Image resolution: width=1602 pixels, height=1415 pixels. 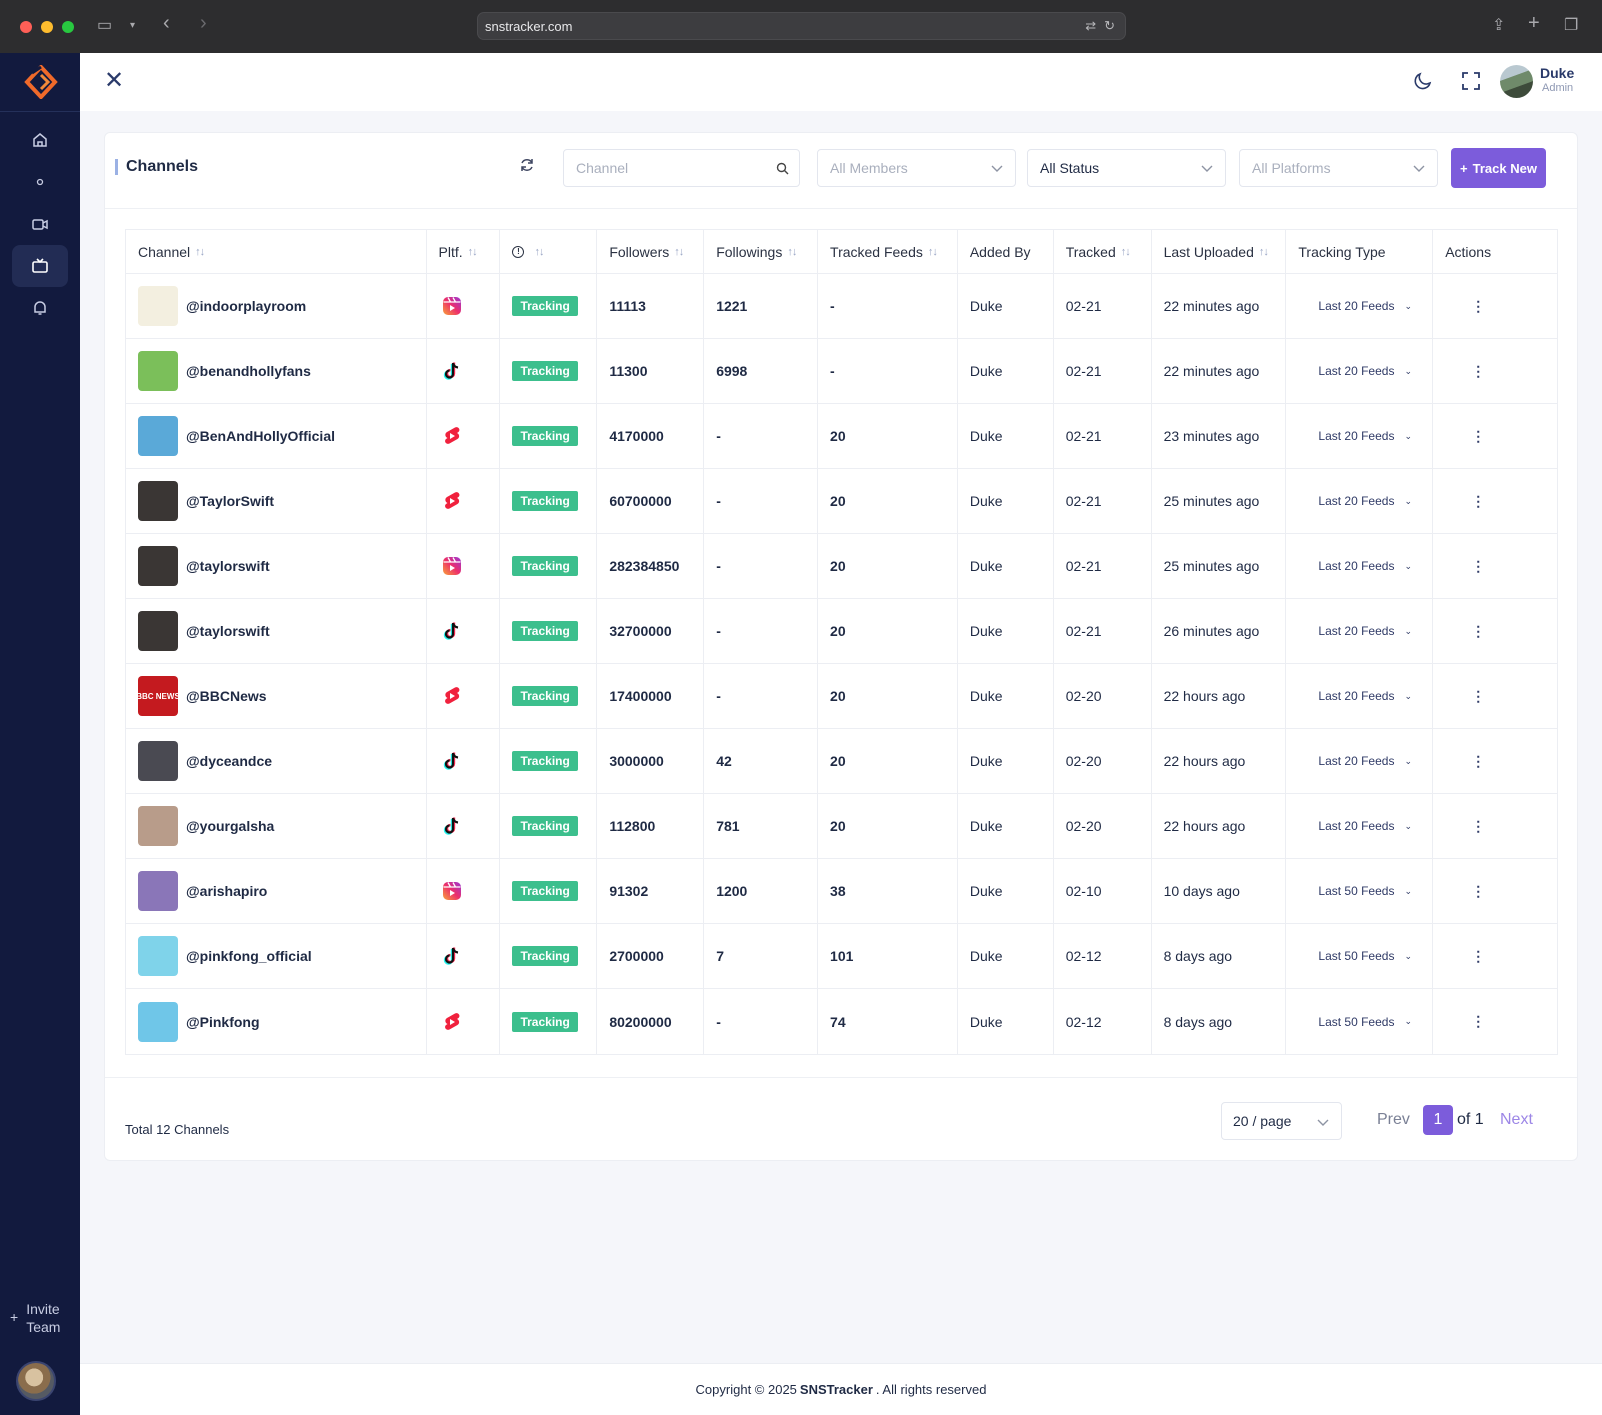 I want to click on user-name: Duke, so click(x=1557, y=73).